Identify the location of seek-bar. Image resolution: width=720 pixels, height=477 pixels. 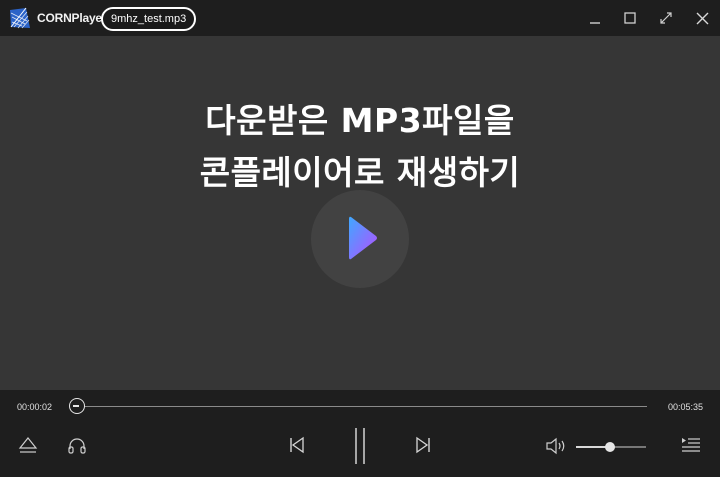
(362, 406).